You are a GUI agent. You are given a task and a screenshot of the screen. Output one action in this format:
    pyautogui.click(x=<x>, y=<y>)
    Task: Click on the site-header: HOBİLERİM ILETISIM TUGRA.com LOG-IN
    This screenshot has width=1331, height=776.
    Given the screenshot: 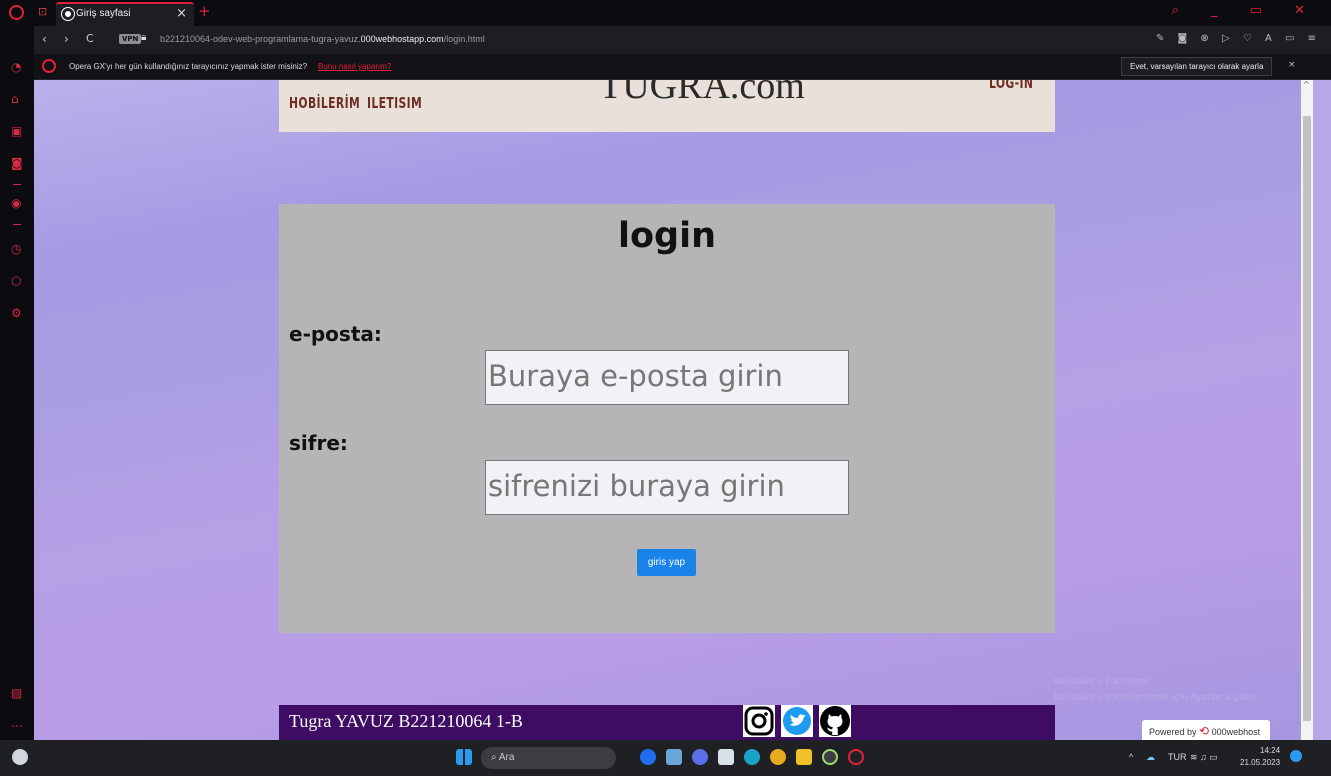 What is the action you would take?
    pyautogui.click(x=667, y=106)
    